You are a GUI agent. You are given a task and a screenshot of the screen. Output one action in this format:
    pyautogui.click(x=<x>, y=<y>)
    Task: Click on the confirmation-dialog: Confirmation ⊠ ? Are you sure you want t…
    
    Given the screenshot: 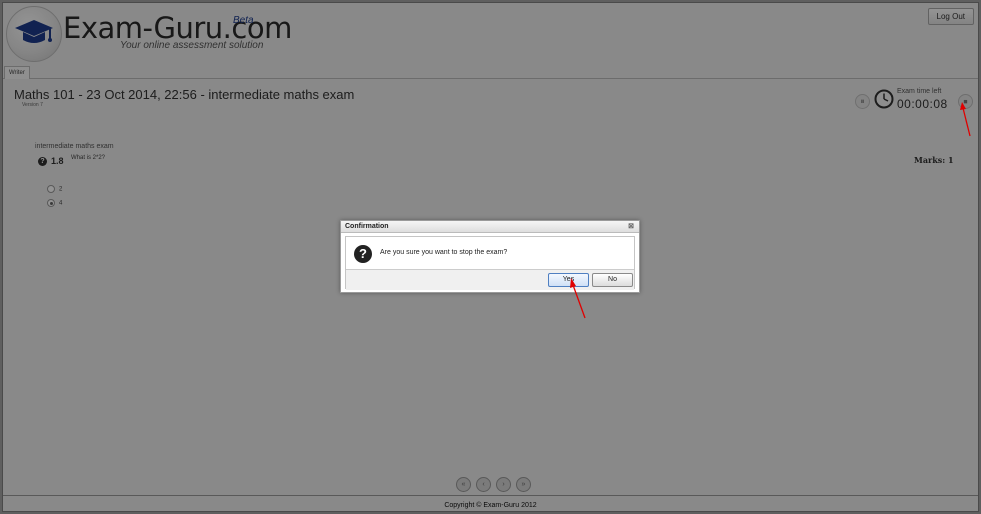 What is the action you would take?
    pyautogui.click(x=490, y=256)
    